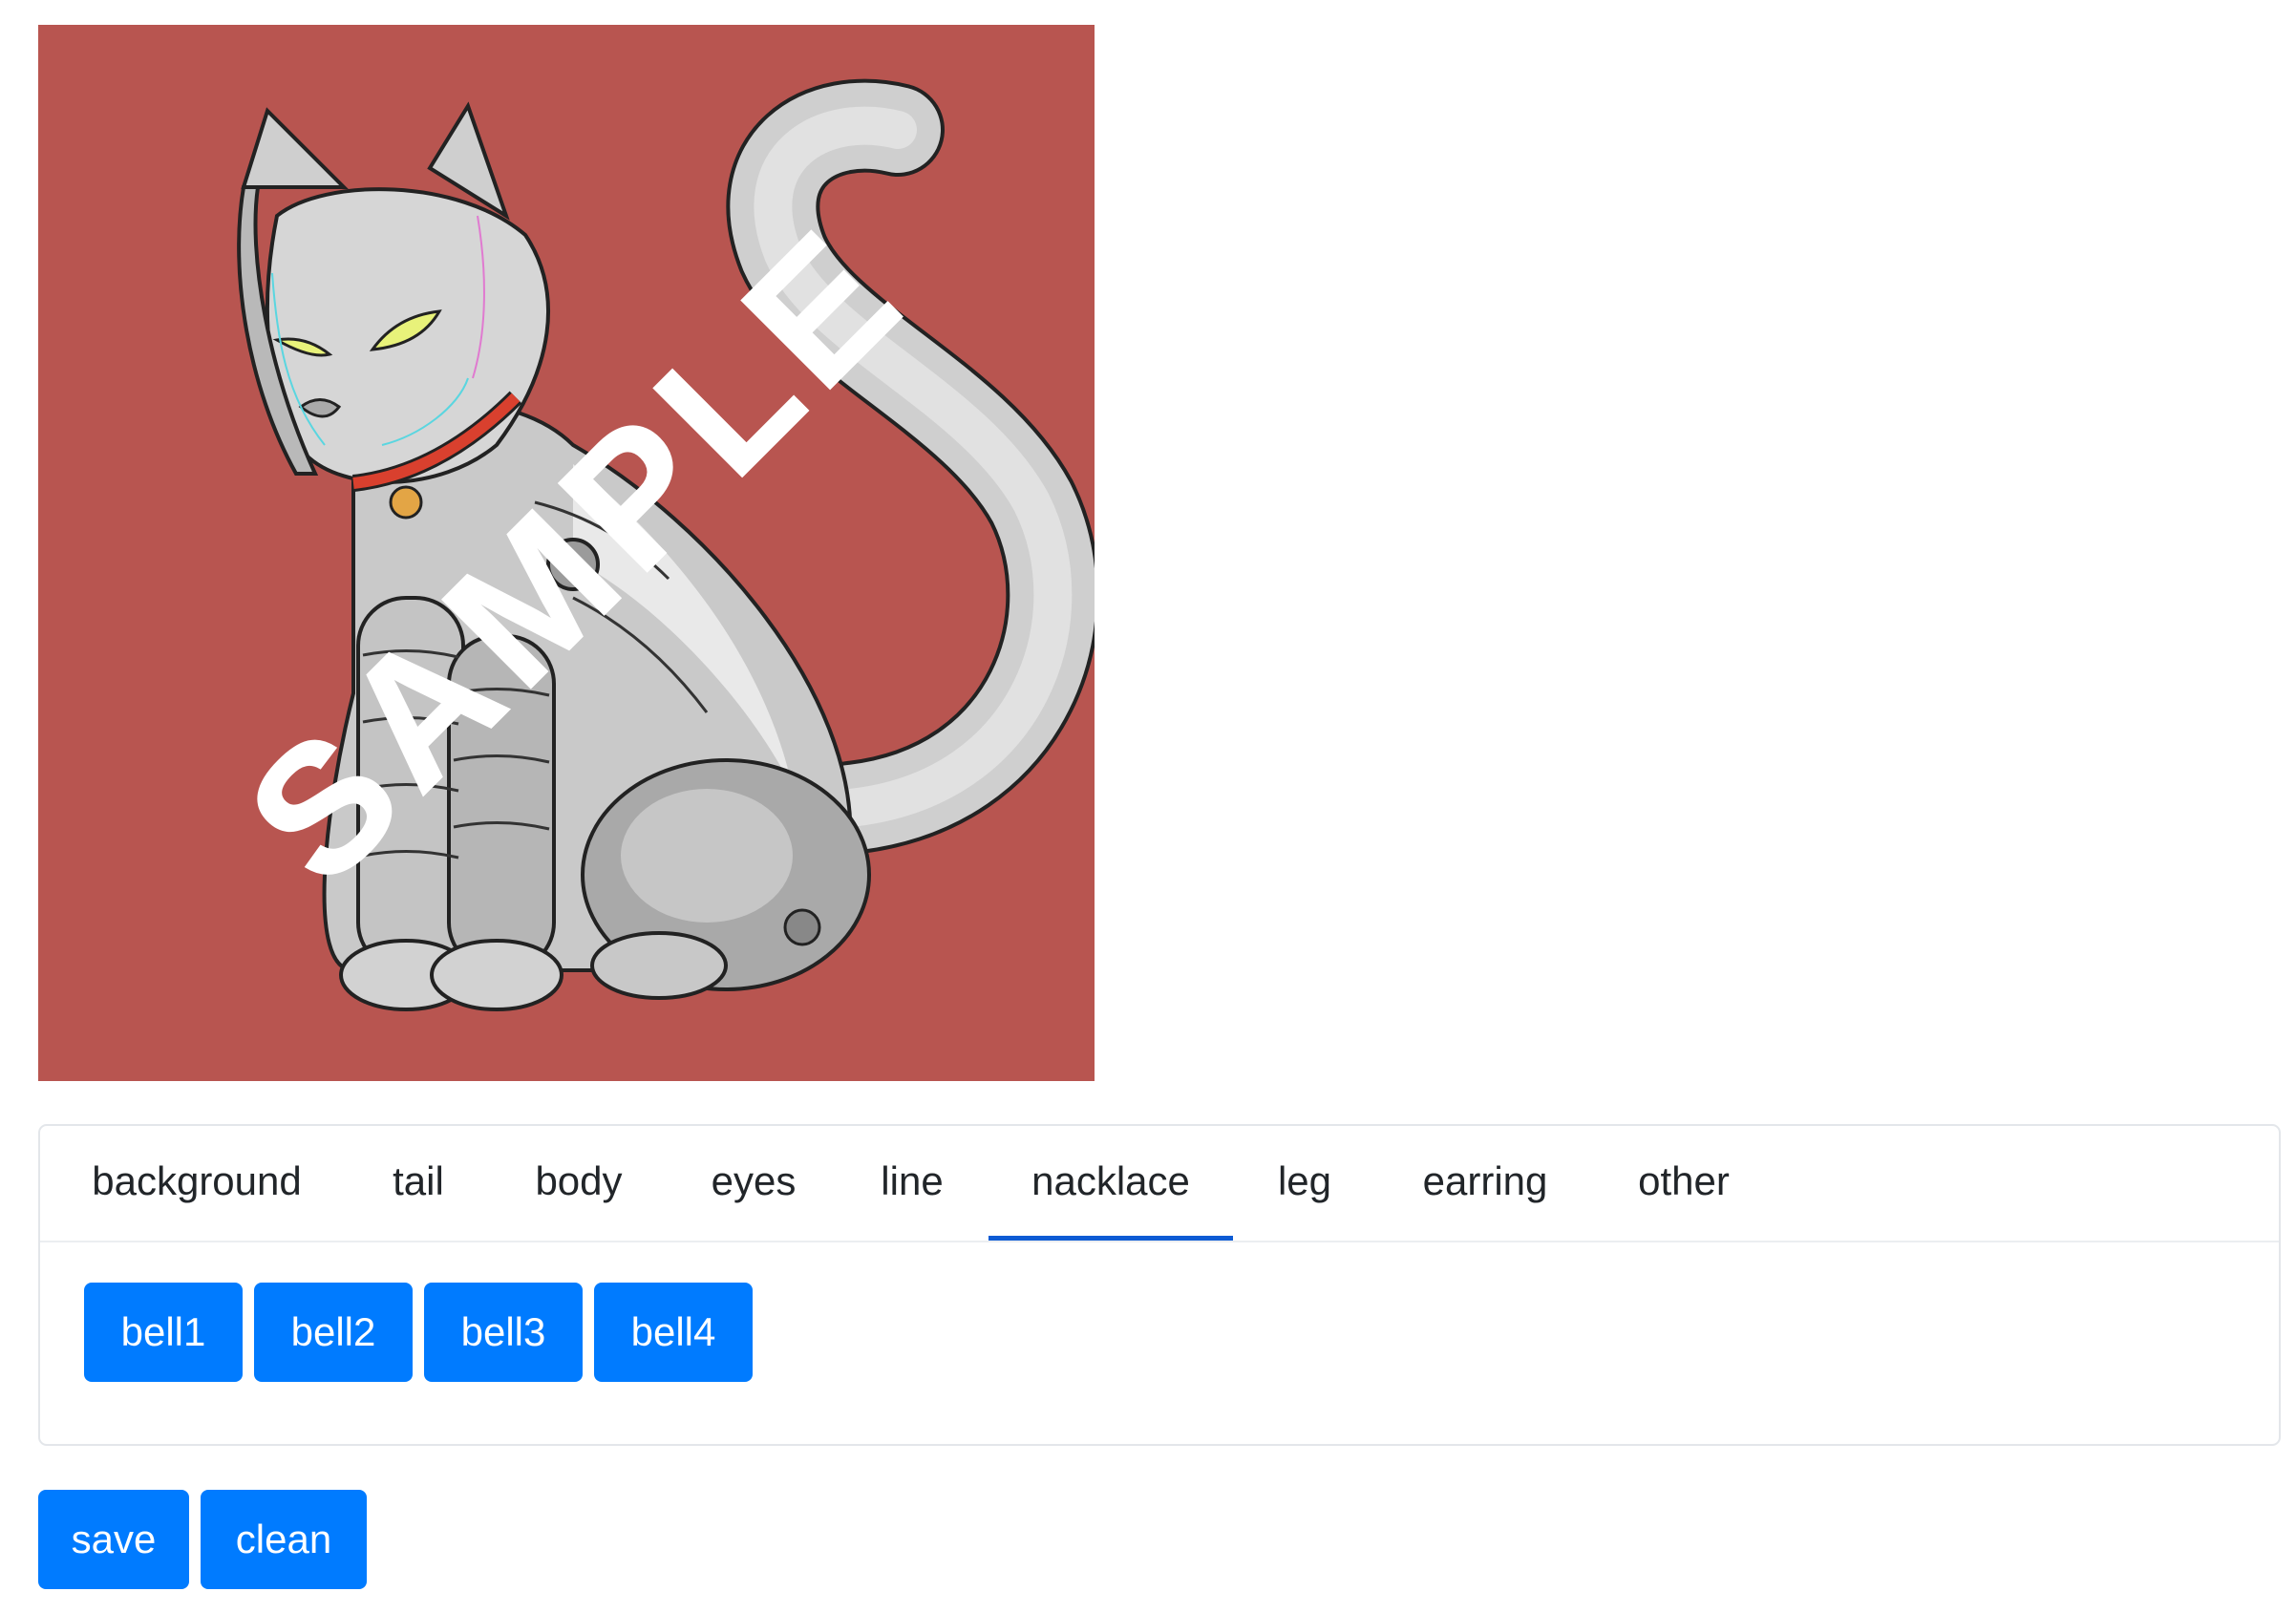 Image resolution: width=2296 pixels, height=1613 pixels. Describe the element at coordinates (1485, 1182) in the screenshot. I see `tab-earring: earring` at that location.